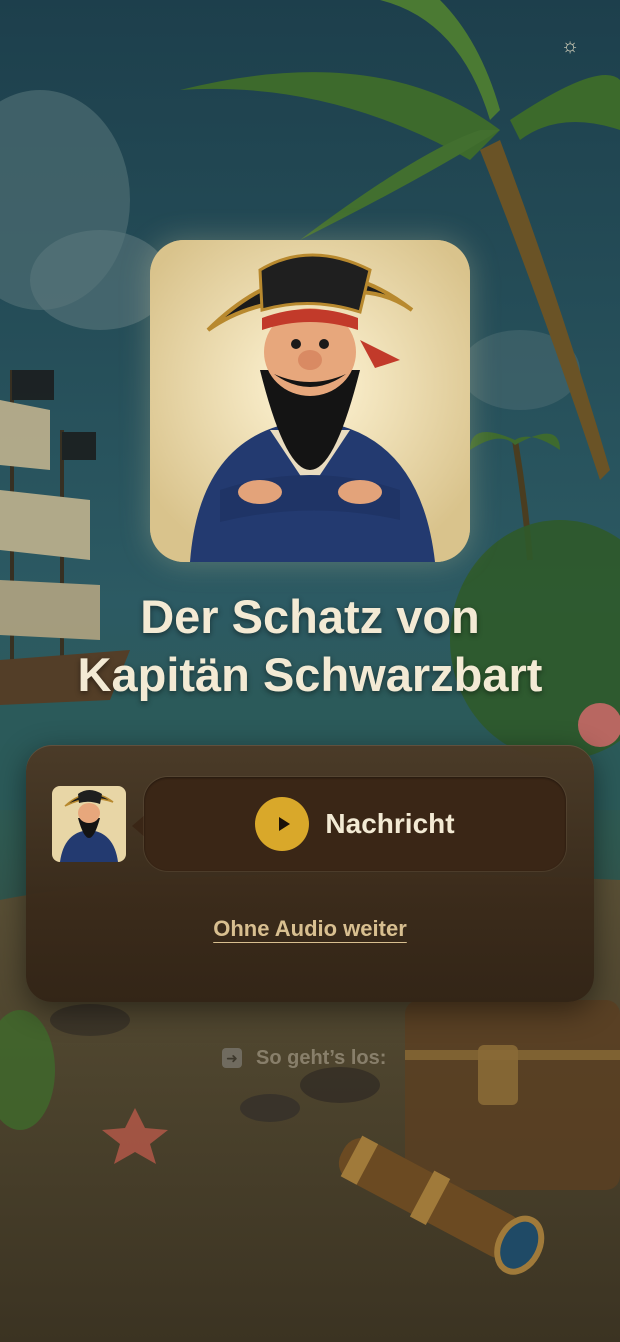 The height and width of the screenshot is (1342, 620). I want to click on play-message-label: Nachricht, so click(390, 823).